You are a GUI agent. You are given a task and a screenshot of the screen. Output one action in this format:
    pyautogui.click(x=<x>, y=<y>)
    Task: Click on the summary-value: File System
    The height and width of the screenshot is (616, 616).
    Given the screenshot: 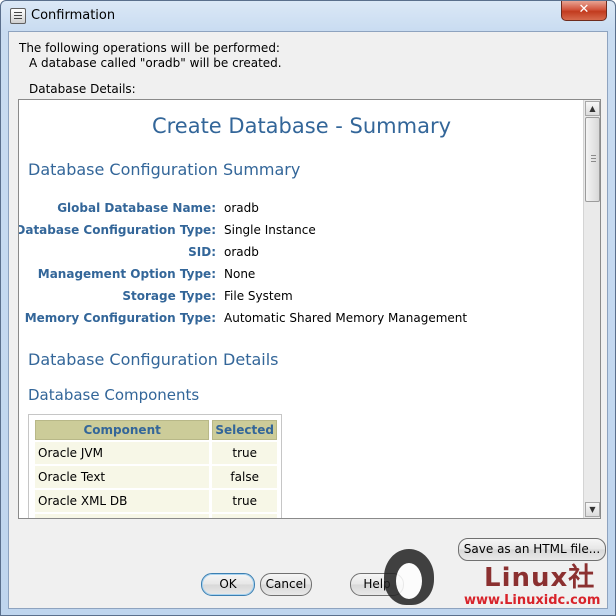 What is the action you would take?
    pyautogui.click(x=258, y=296)
    